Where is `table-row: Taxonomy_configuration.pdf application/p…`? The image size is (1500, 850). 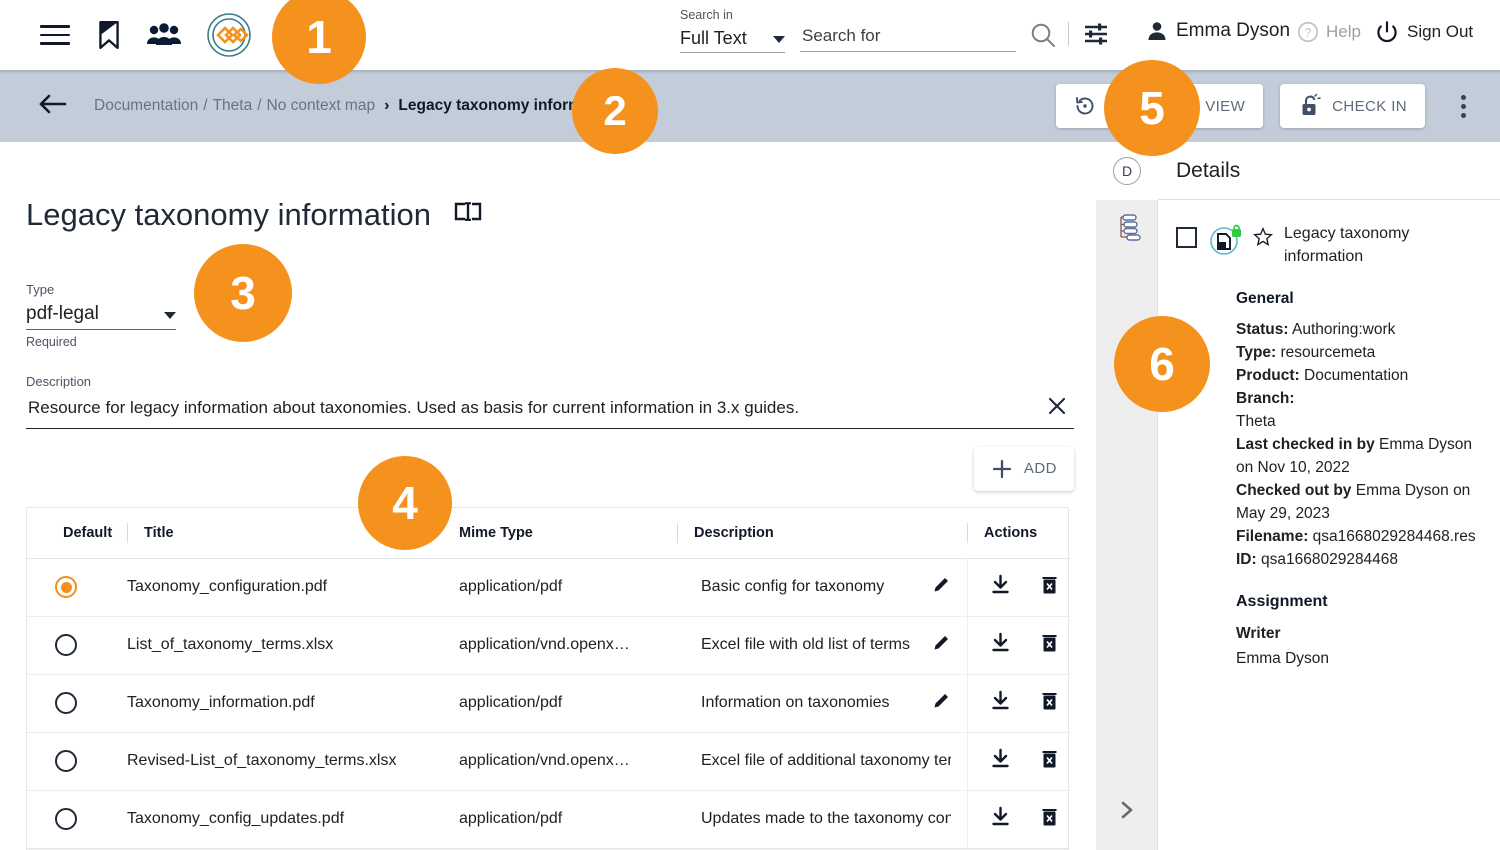
table-row: Taxonomy_configuration.pdf application/p… is located at coordinates (548, 587).